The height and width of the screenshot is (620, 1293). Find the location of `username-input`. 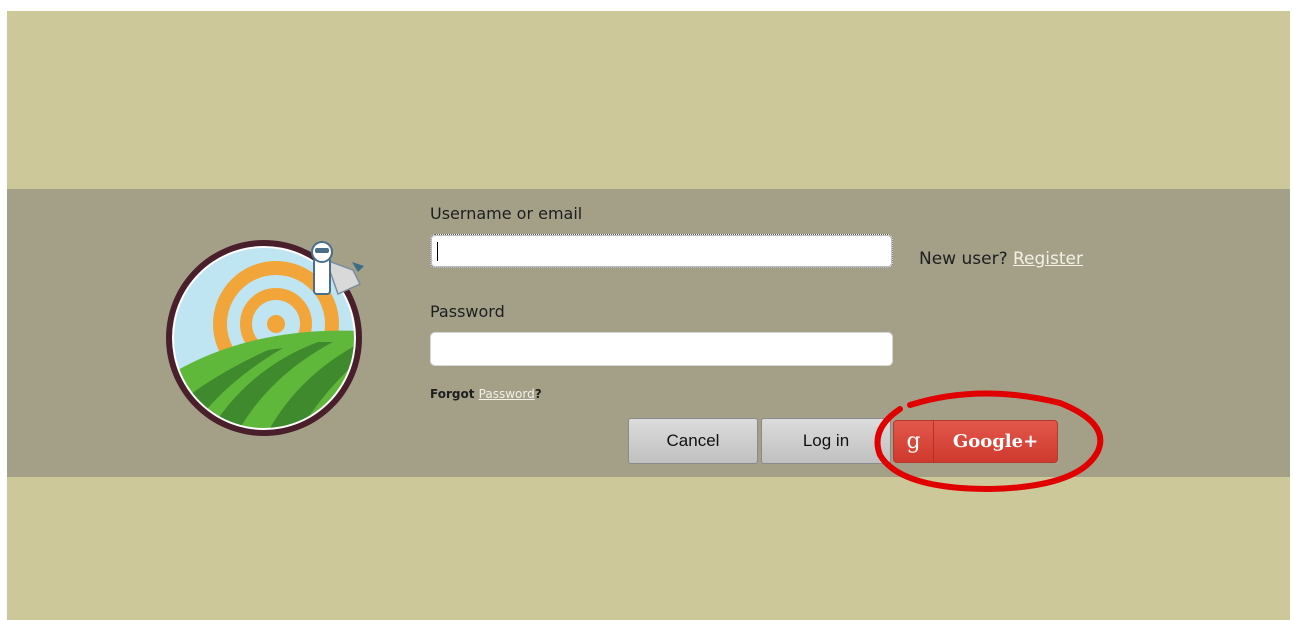

username-input is located at coordinates (661, 251).